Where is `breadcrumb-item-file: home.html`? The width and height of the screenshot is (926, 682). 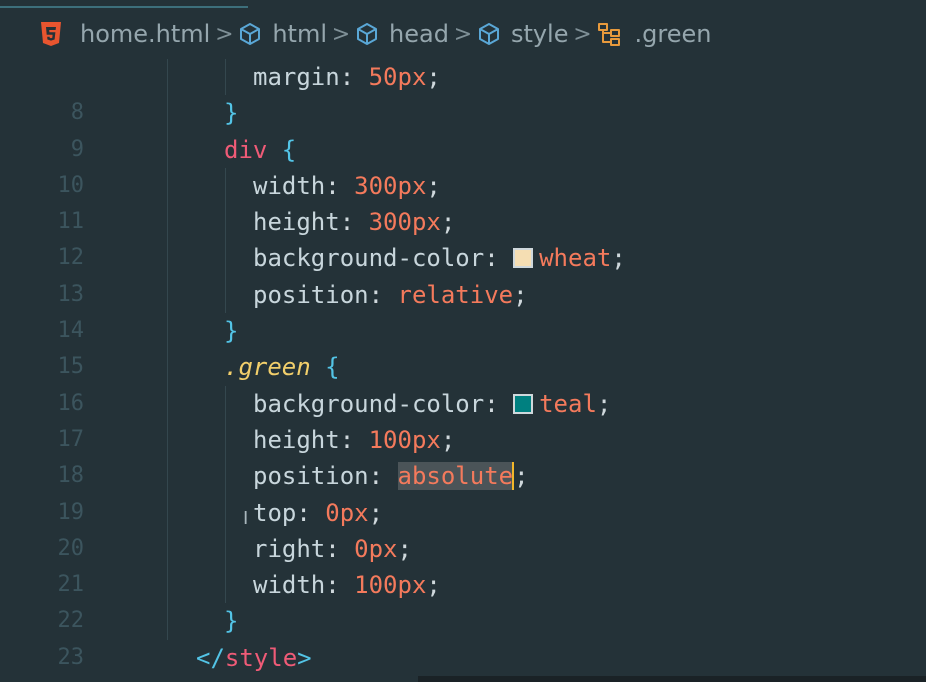
breadcrumb-item-file: home.html is located at coordinates (145, 34).